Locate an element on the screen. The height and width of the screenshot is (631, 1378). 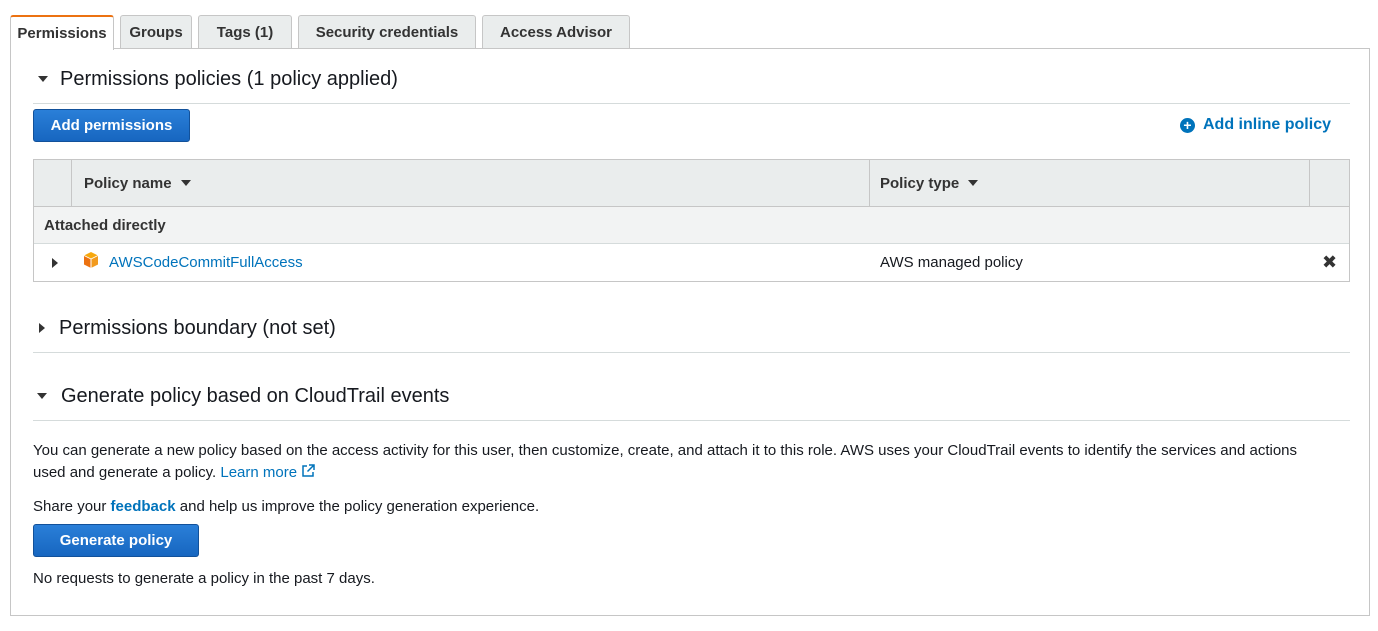
close-icon: ✖ is located at coordinates (1329, 262).